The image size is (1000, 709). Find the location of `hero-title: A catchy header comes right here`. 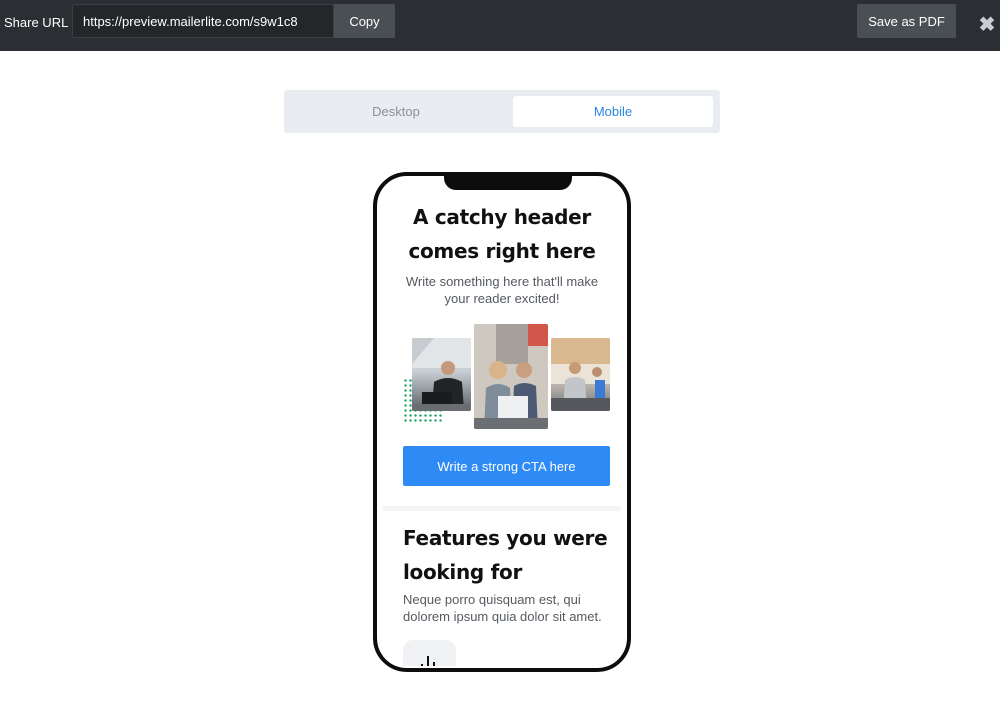

hero-title: A catchy header comes right here is located at coordinates (502, 234).